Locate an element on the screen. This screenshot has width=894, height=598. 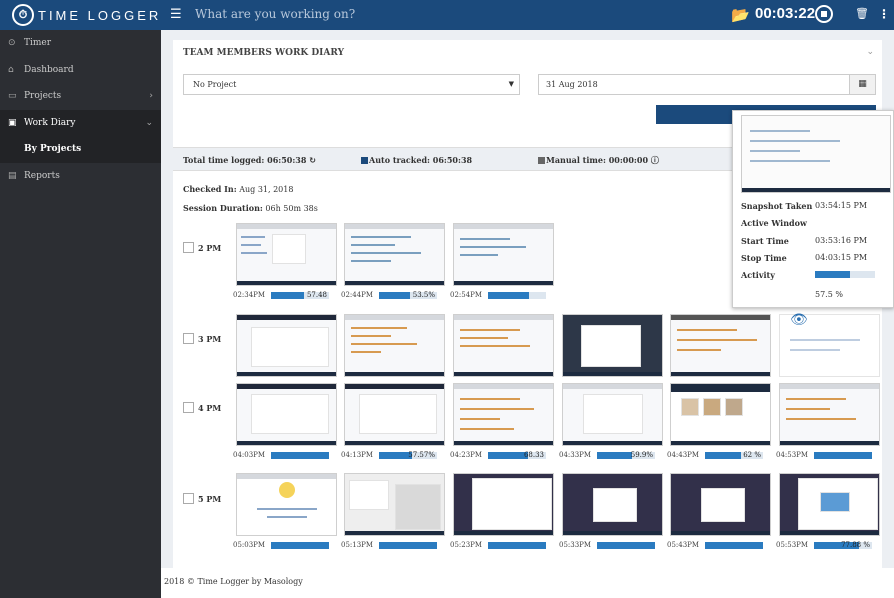
report-icon: ▤ is located at coordinates (12, 175).